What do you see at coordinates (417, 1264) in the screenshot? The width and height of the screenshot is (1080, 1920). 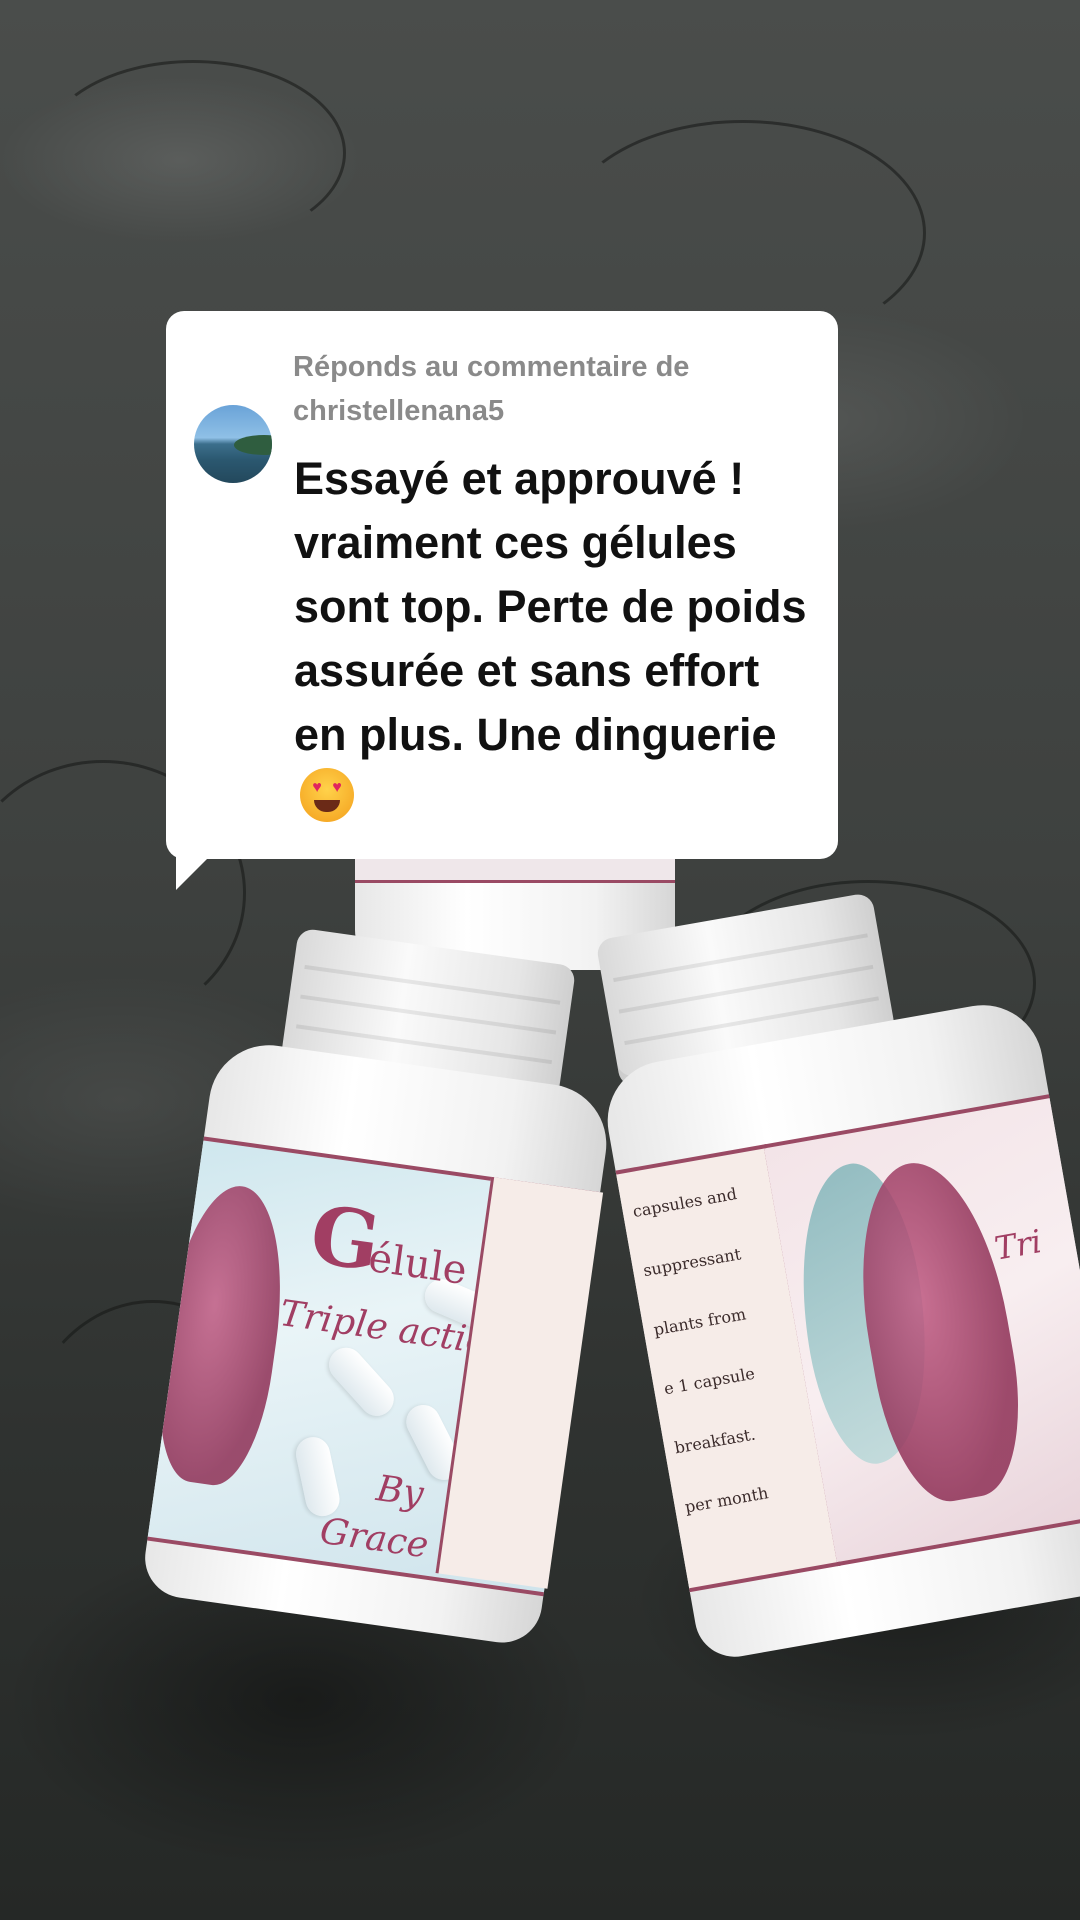 I see `product-name-line1: élule` at bounding box center [417, 1264].